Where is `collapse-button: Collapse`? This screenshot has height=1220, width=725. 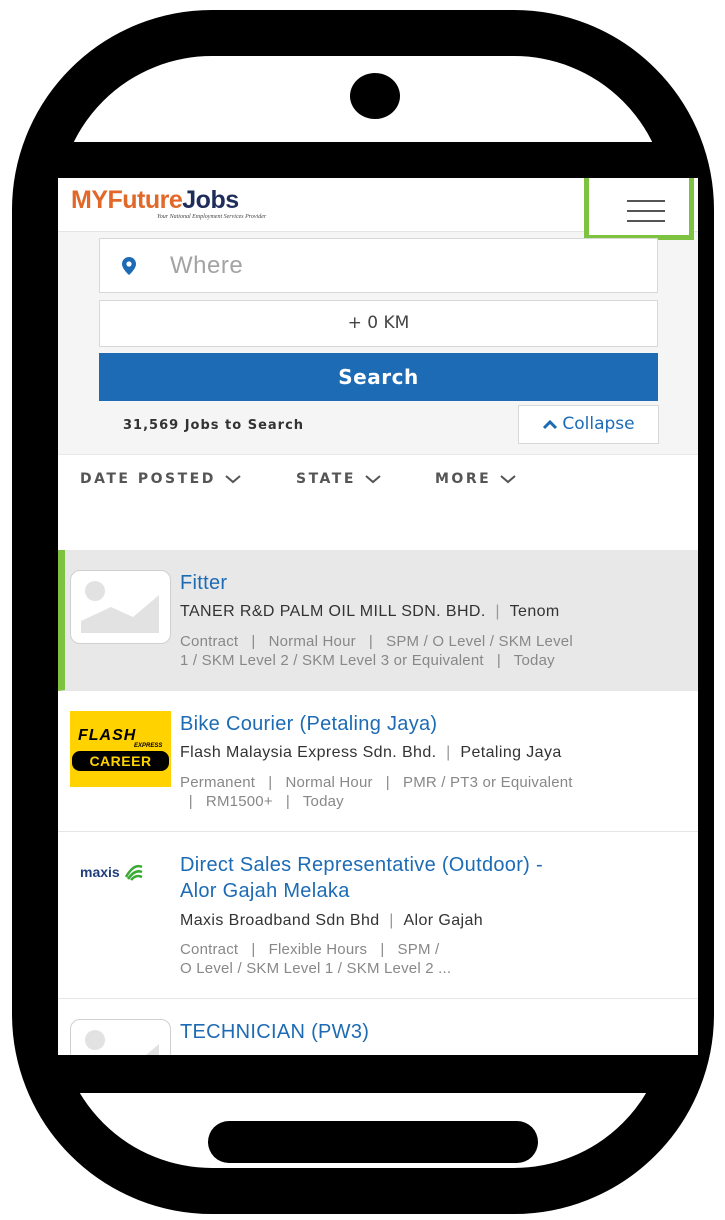 collapse-button: Collapse is located at coordinates (588, 424).